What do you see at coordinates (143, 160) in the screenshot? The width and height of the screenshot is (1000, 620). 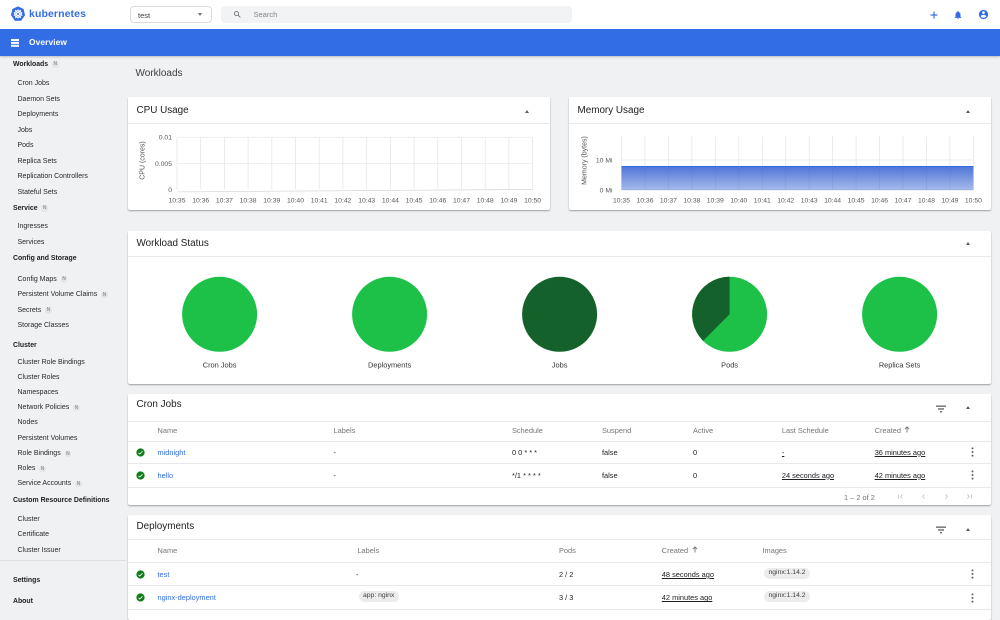 I see `svg-text: CPU (cores)` at bounding box center [143, 160].